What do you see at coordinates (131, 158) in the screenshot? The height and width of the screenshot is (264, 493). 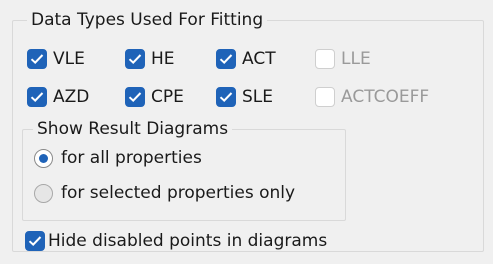 I see `radio-all-properties-label: for all properties` at bounding box center [131, 158].